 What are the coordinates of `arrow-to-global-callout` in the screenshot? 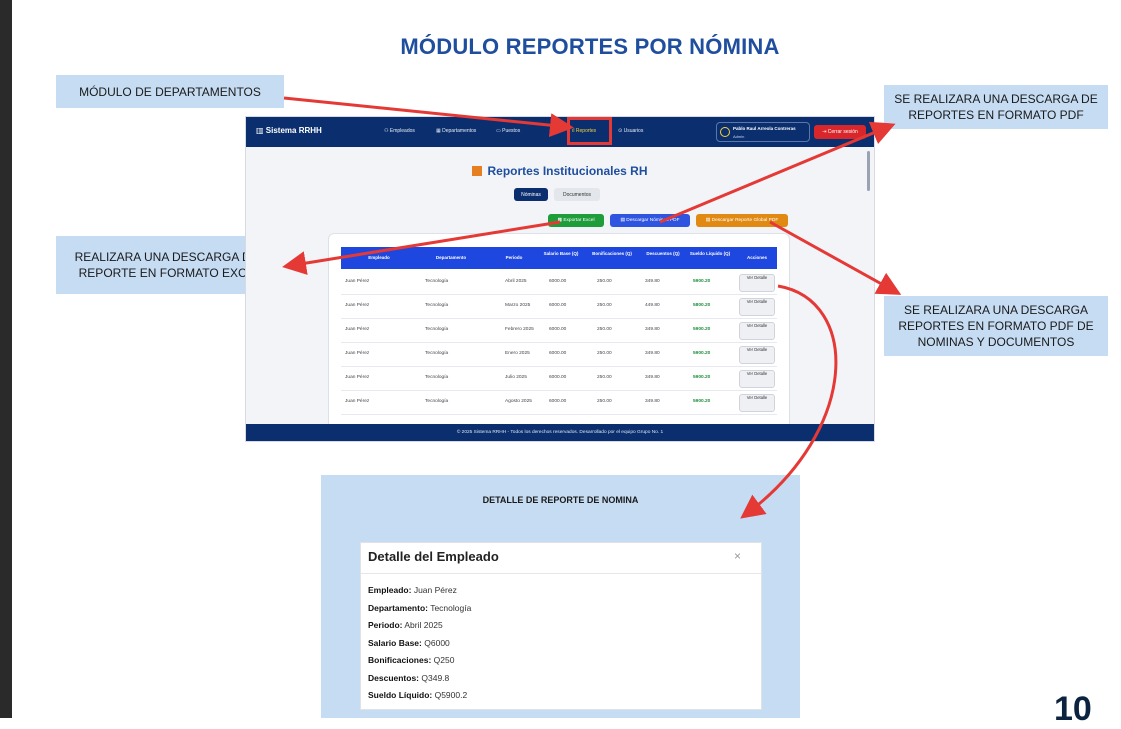 It's located at (835, 257).